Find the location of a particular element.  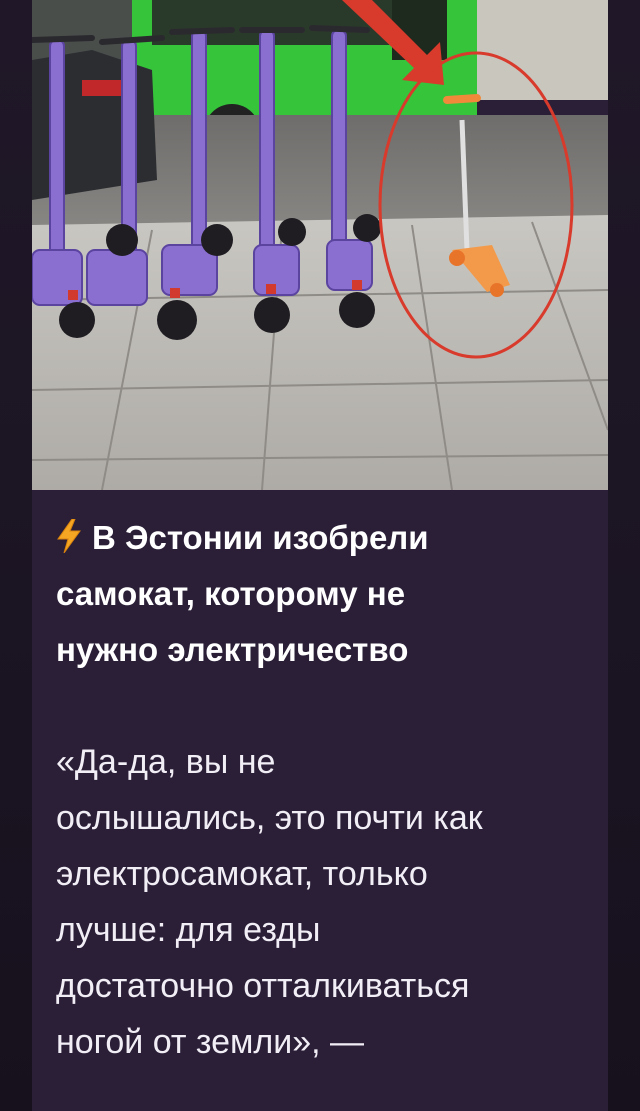

body-line-4: лучше: для езды is located at coordinates (188, 930).